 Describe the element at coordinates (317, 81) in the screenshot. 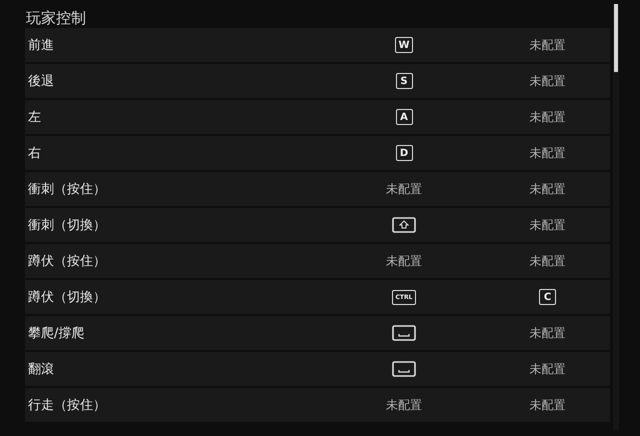

I see `keybind-row: 後退 S 未配置` at that location.